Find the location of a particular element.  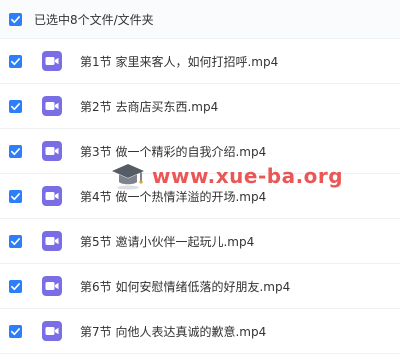

file-row: 第5节 邀请小伙伴一起玩儿.mp4 is located at coordinates (200, 241).